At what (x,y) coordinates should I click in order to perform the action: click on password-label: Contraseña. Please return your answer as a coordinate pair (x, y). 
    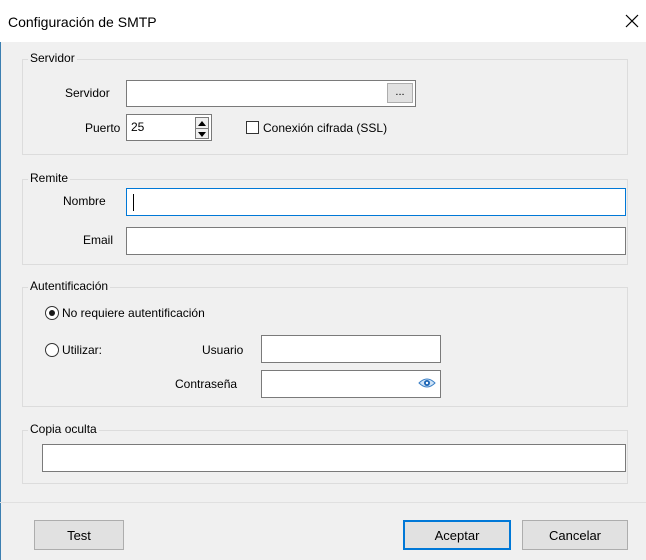
    Looking at the image, I should click on (206, 384).